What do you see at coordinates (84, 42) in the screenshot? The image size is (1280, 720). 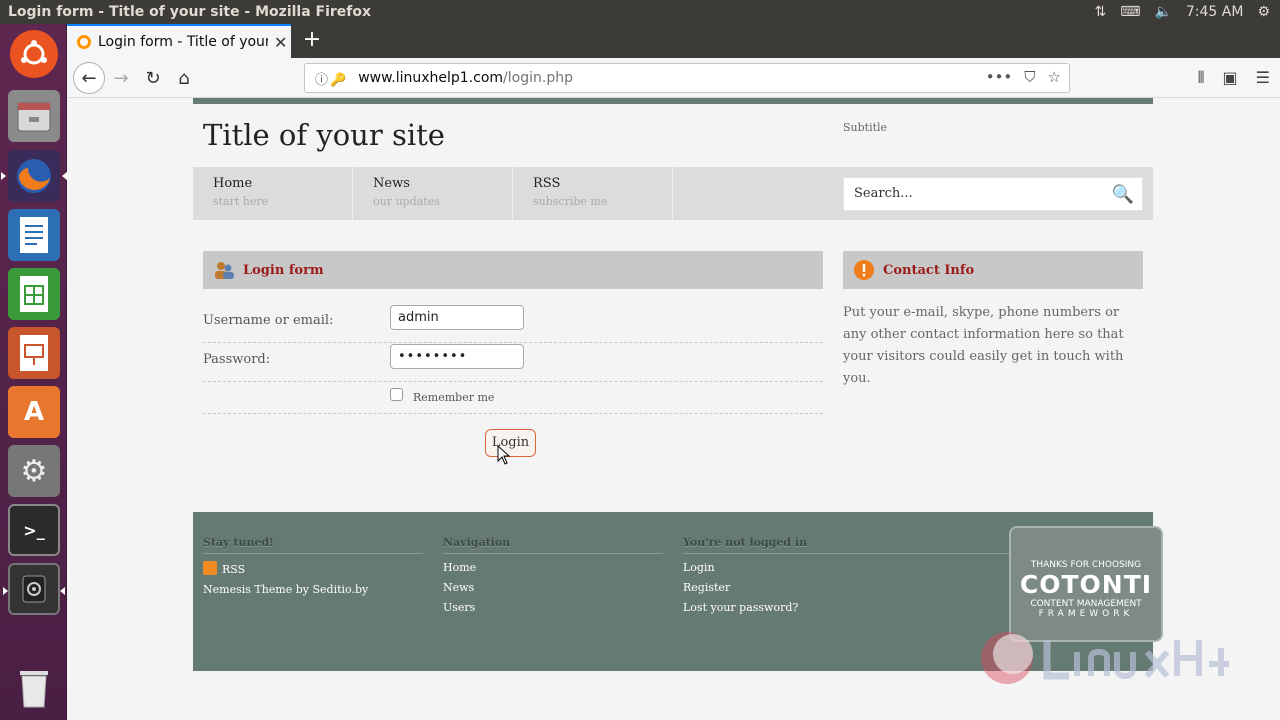 I see `favicon-icon` at bounding box center [84, 42].